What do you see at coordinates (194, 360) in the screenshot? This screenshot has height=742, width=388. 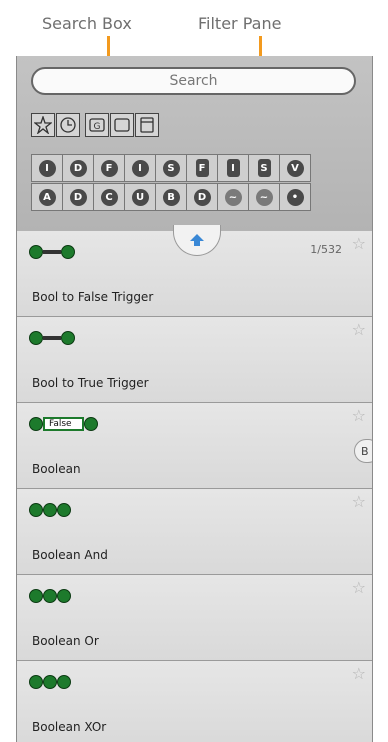 I see `list-item: ☆ Bool to True Trigger` at bounding box center [194, 360].